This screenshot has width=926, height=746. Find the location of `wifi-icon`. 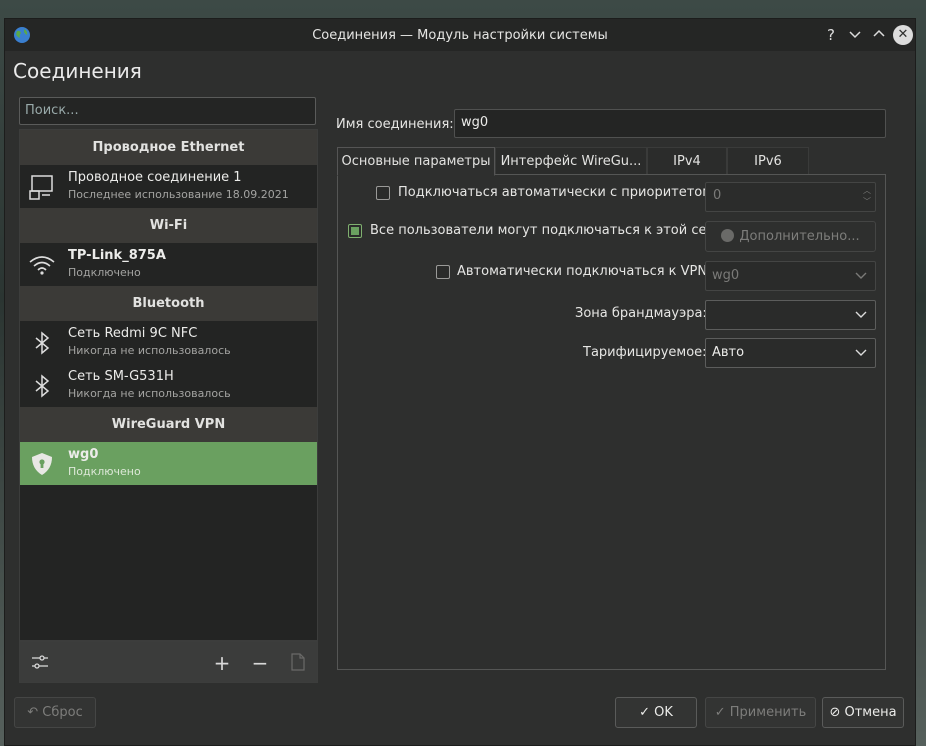

wifi-icon is located at coordinates (42, 265).